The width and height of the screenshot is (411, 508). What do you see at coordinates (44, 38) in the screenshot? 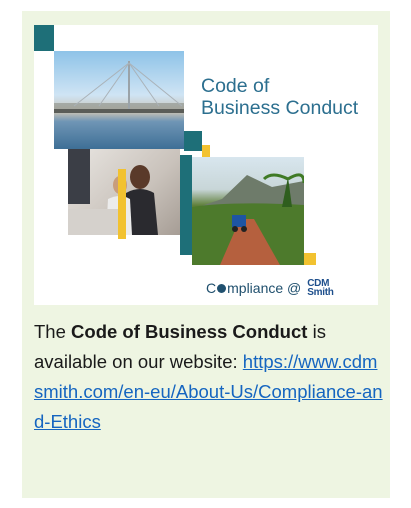
I see `teal-square-top` at bounding box center [44, 38].